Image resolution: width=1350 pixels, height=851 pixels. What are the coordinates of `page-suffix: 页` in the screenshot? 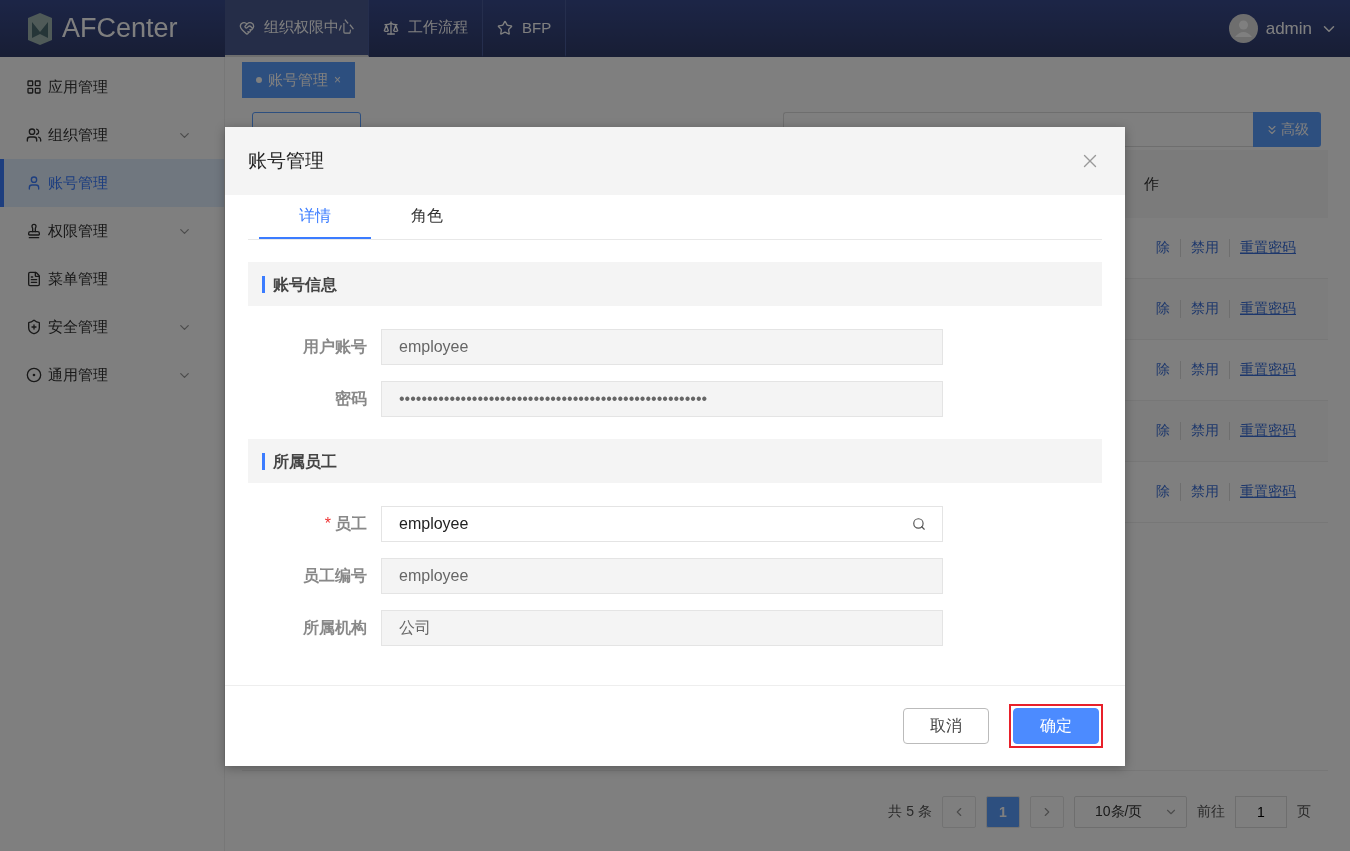 It's located at (1304, 812).